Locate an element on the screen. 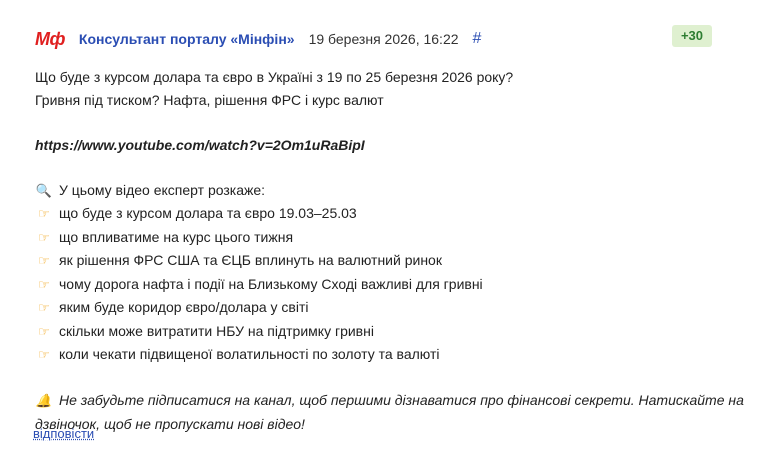 This screenshot has height=450, width=768. post-score-badge: +30 is located at coordinates (692, 36).